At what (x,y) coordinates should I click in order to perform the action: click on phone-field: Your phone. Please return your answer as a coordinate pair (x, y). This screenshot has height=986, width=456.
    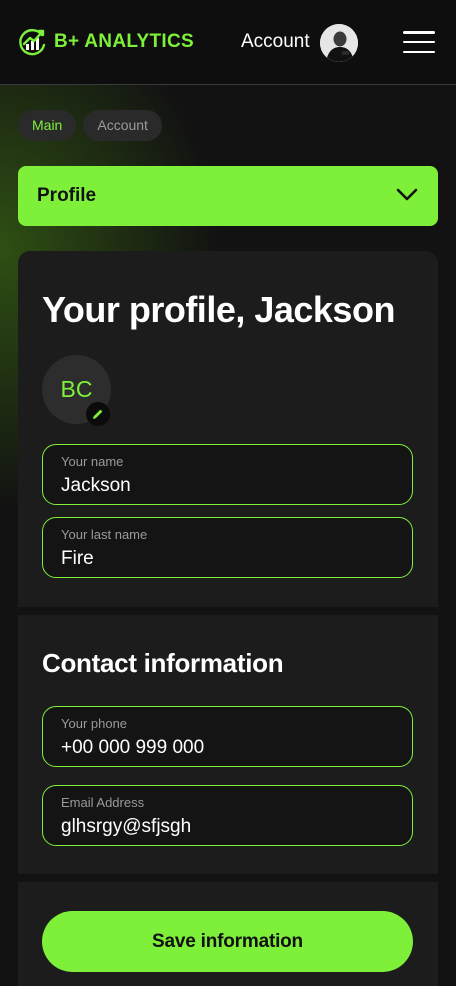
    Looking at the image, I should click on (227, 736).